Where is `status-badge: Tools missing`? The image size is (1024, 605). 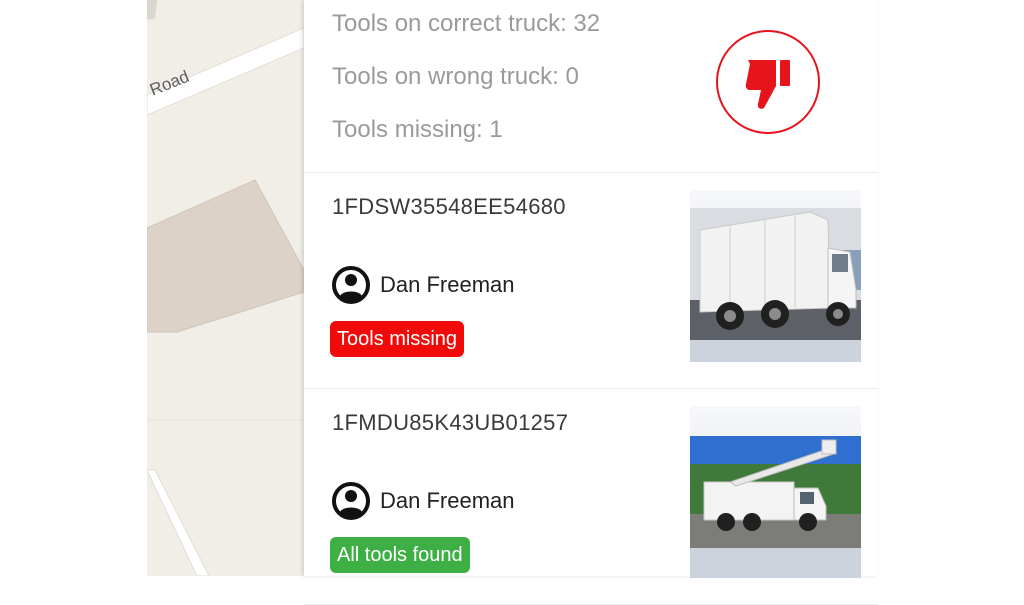 status-badge: Tools missing is located at coordinates (397, 339).